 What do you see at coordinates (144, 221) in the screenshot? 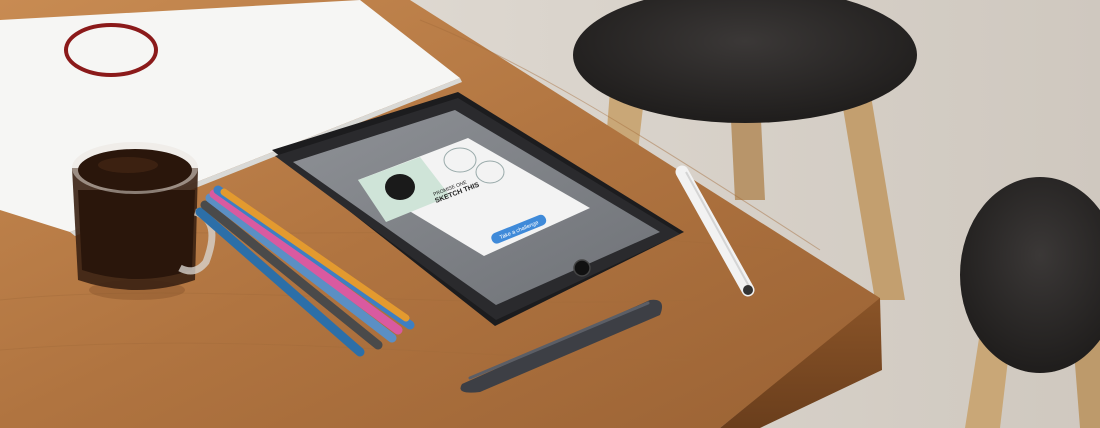
I see `coffee-cup` at bounding box center [144, 221].